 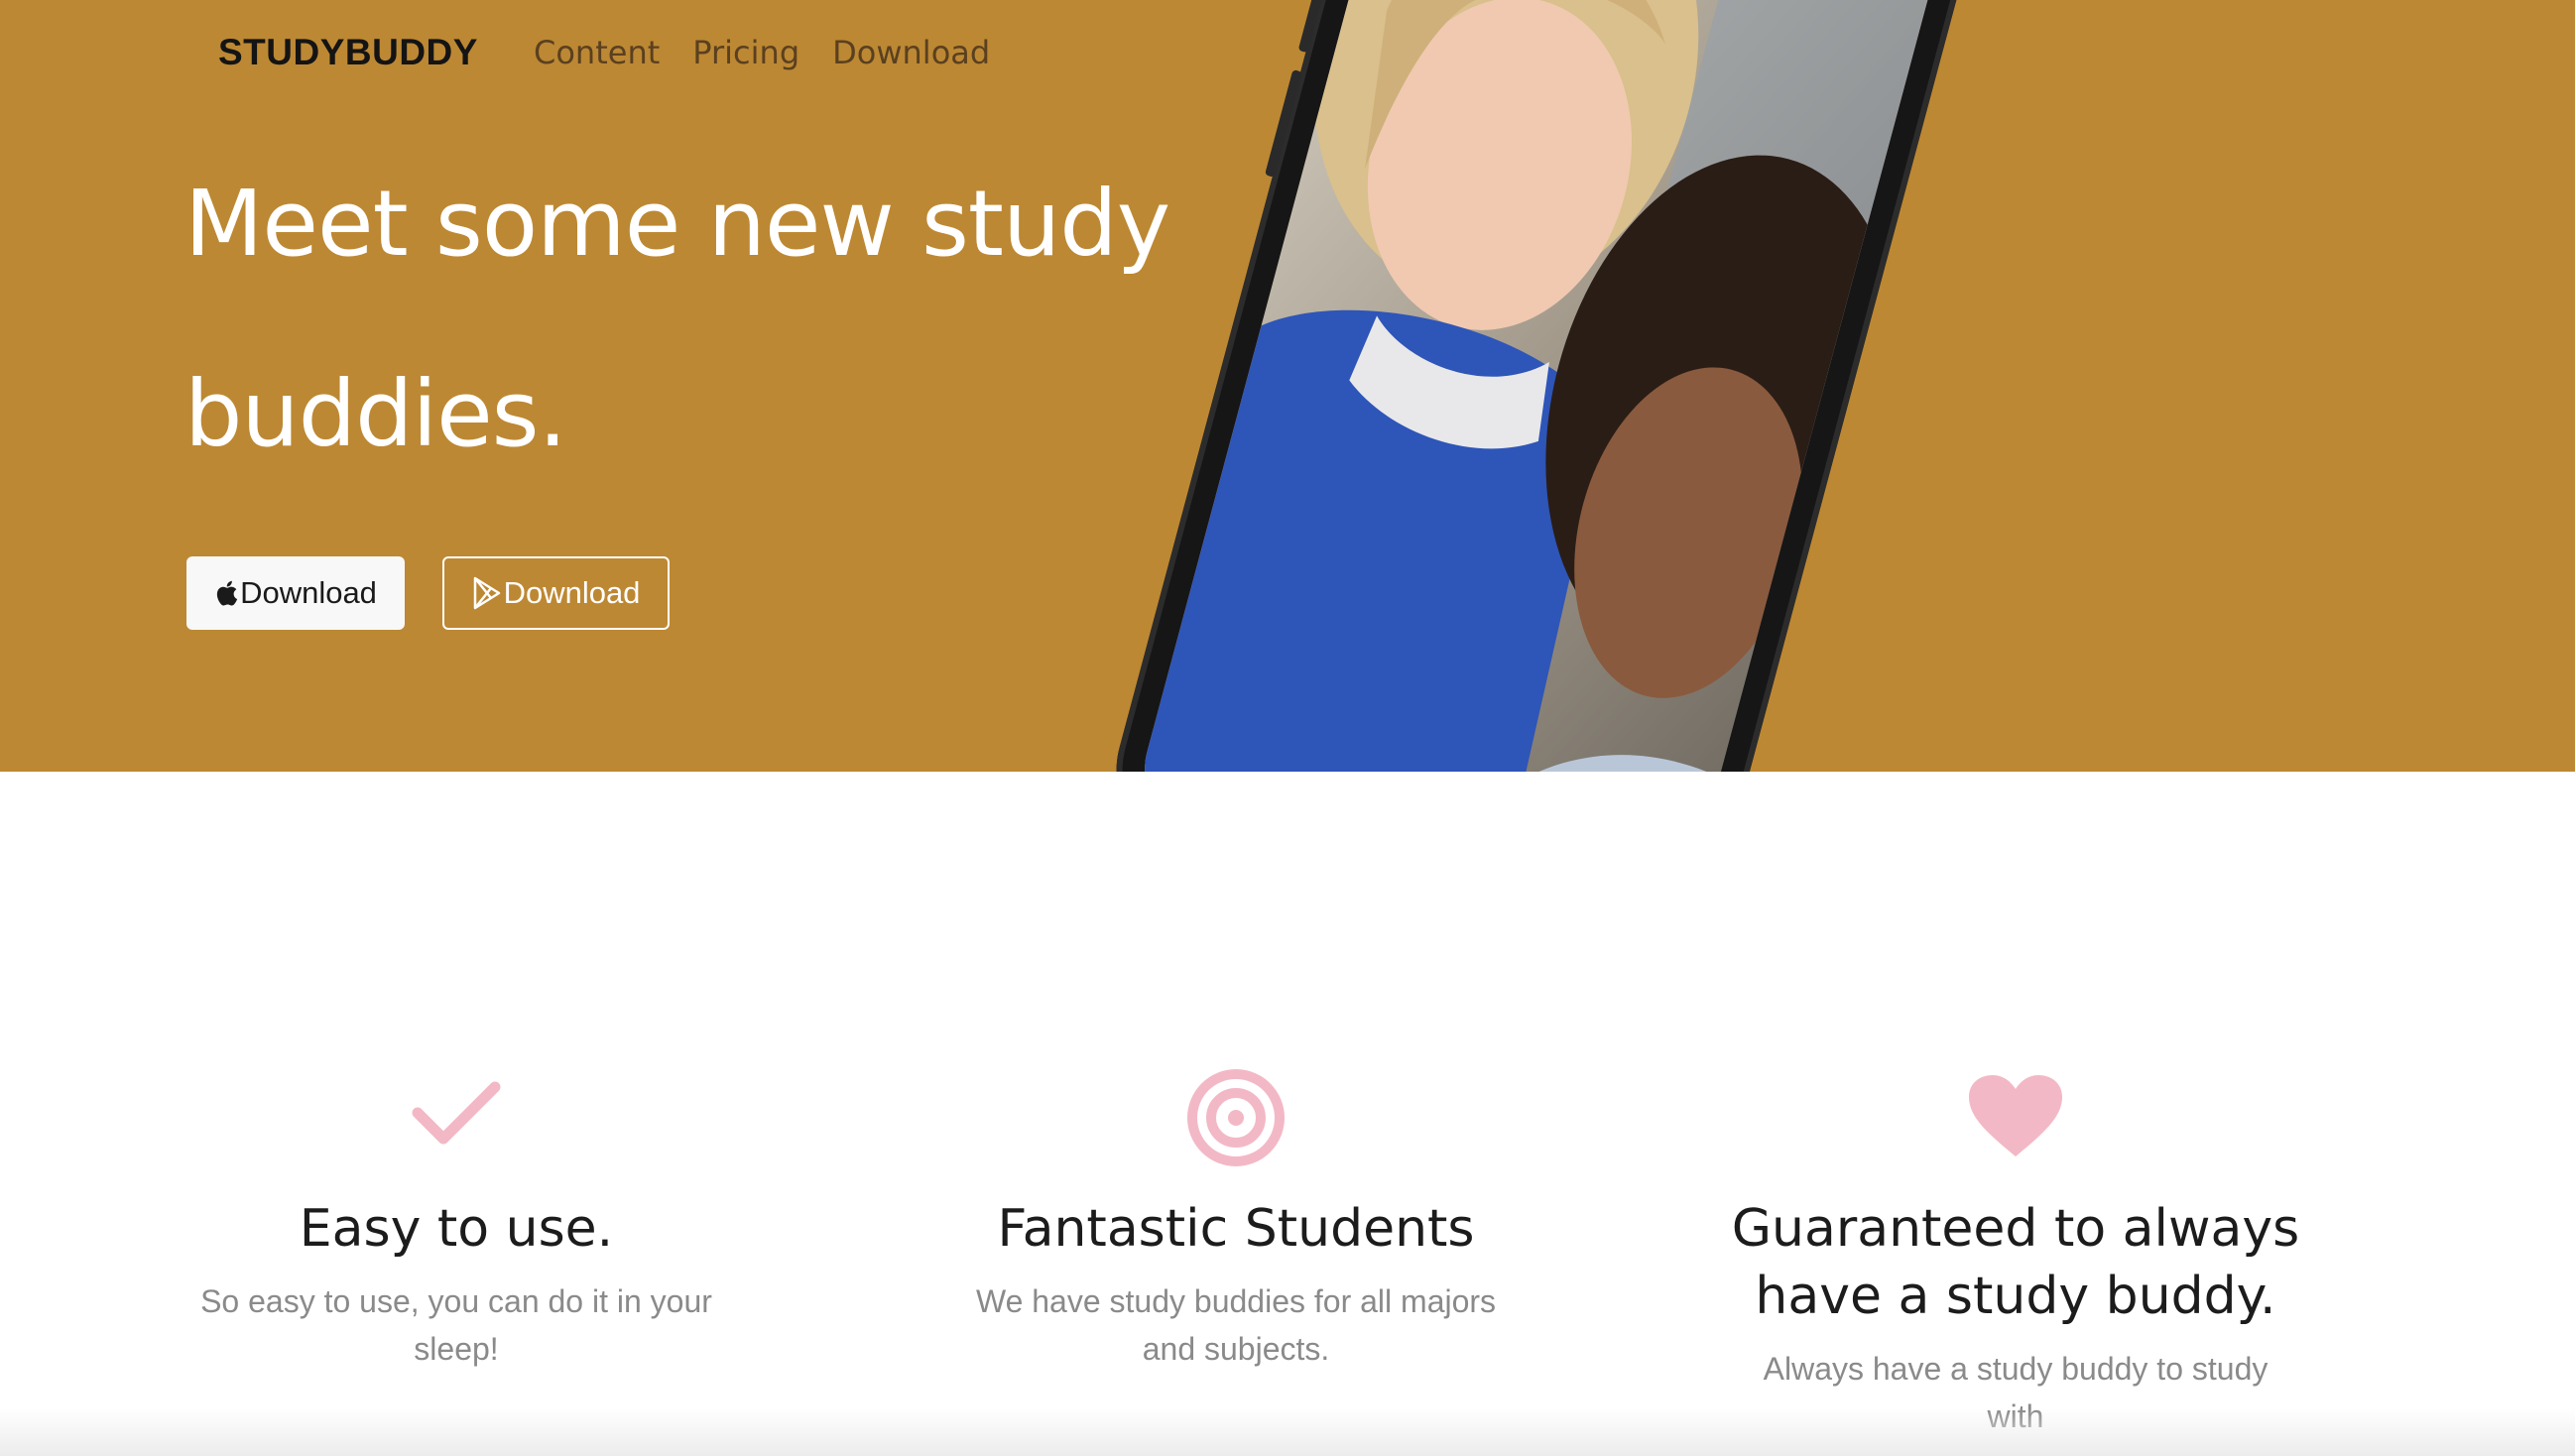 What do you see at coordinates (2015, 1229) in the screenshot?
I see `feature-title-line: Guaranteed to always` at bounding box center [2015, 1229].